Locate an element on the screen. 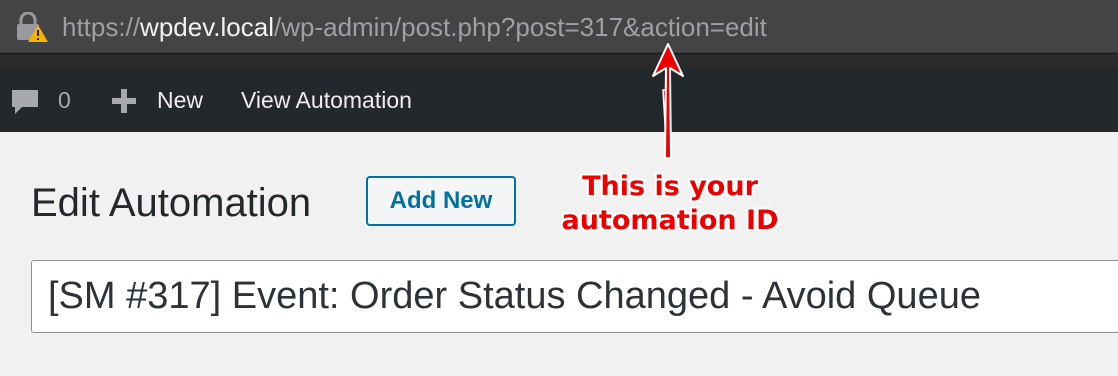  toolbar-divider is located at coordinates (559, 61).